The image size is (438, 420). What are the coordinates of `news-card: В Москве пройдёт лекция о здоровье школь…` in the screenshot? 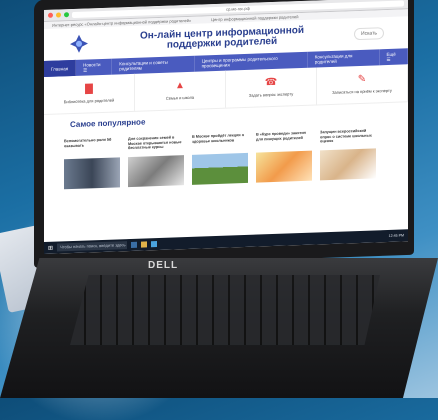 It's located at (220, 159).